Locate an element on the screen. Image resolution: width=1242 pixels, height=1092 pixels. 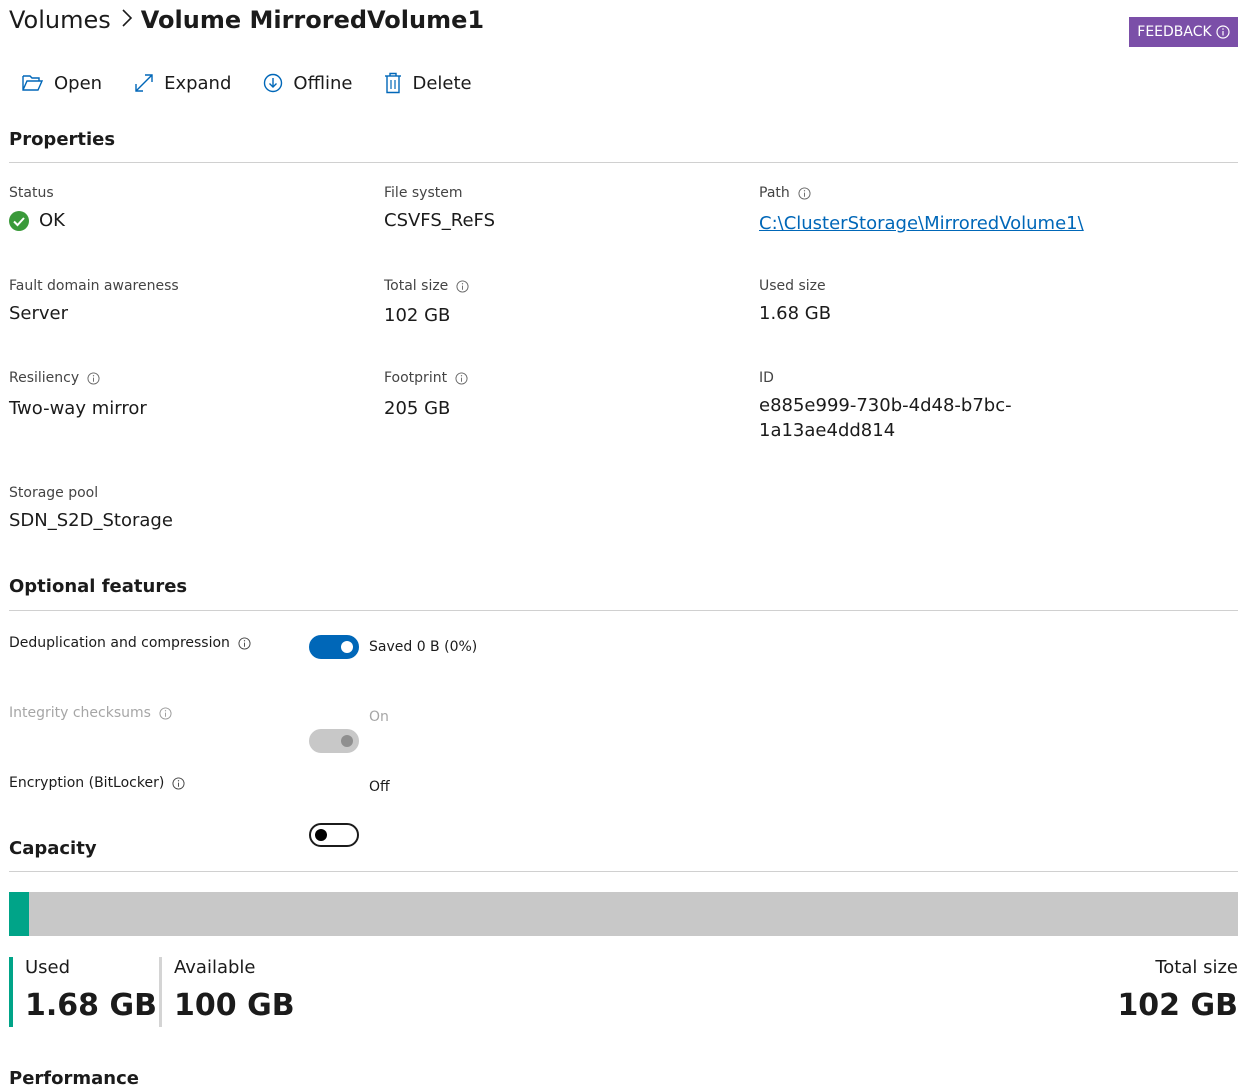
path-link: C:\ClusterStorage\MirroredVolume1\ is located at coordinates (921, 223).